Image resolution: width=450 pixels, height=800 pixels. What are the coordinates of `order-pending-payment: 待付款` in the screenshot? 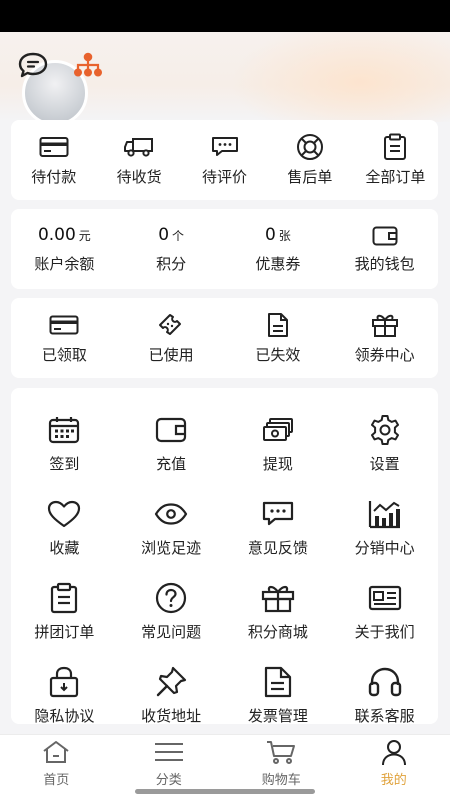 It's located at (53, 160).